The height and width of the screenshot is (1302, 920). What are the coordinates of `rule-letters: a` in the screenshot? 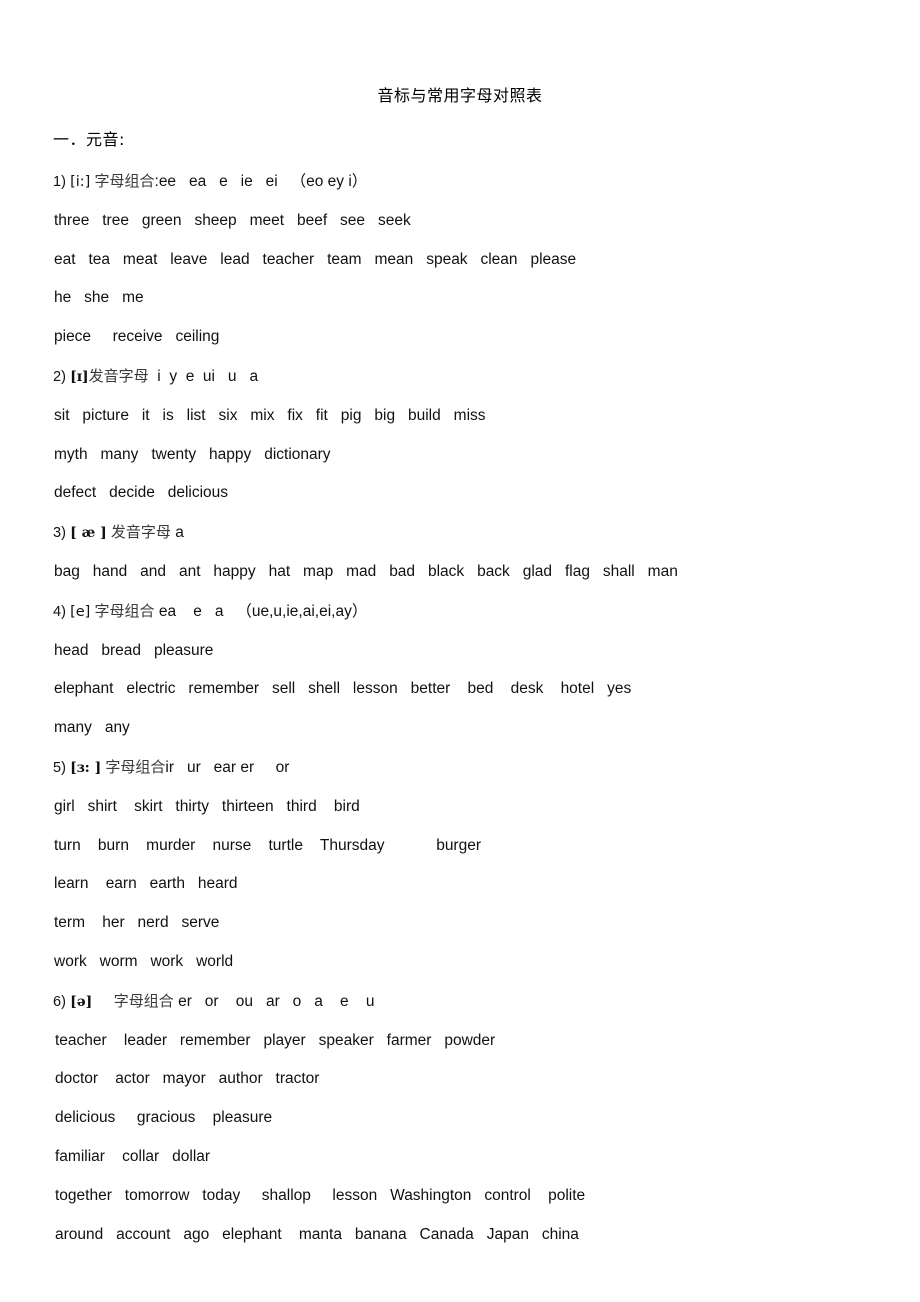 It's located at (177, 533).